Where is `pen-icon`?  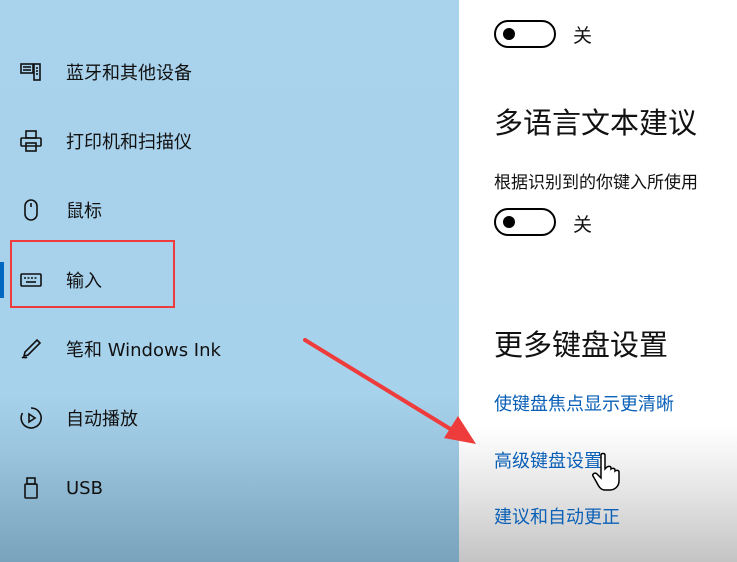
pen-icon is located at coordinates (31, 349).